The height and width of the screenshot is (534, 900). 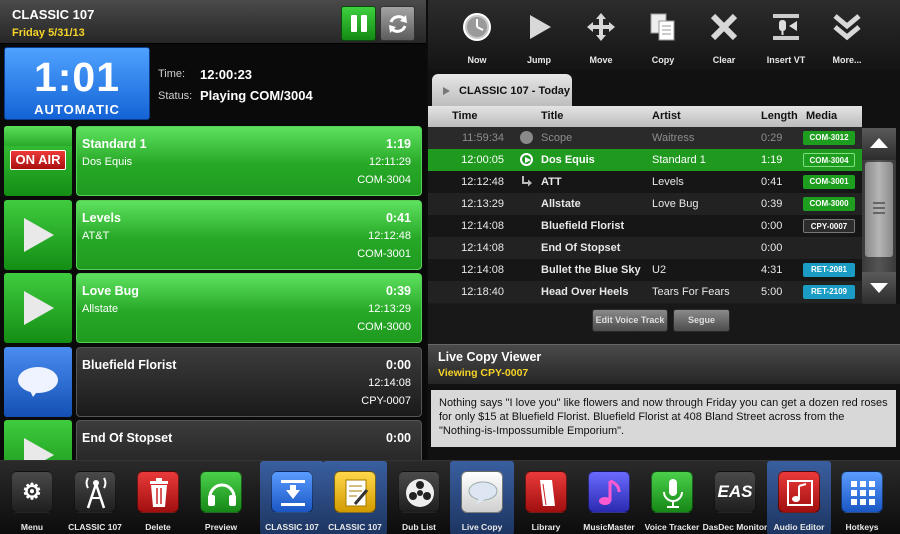 I want to click on log-artist: Allstate, so click(x=100, y=309).